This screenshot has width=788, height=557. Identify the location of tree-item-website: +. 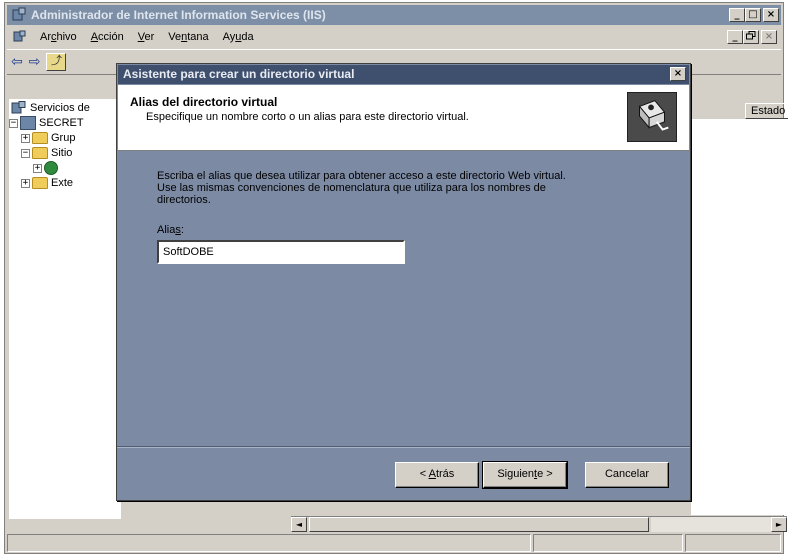
(47, 168).